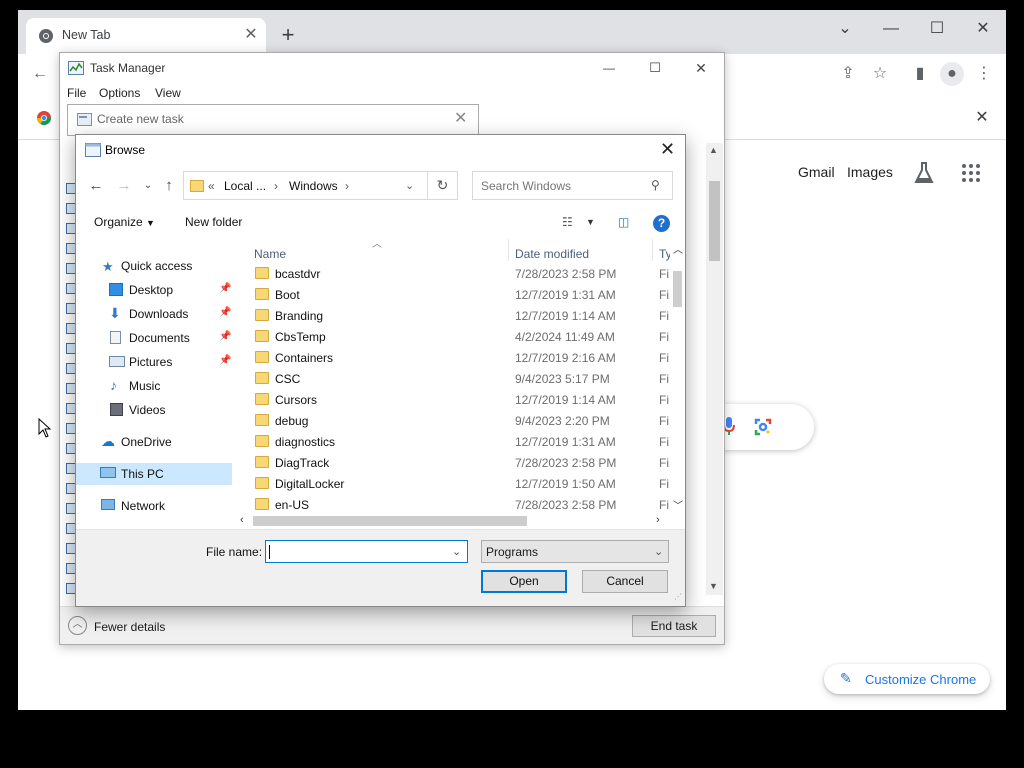 This screenshot has height=768, width=1024. I want to click on nav-item-quick-access: ★ Quick access, so click(156, 266).